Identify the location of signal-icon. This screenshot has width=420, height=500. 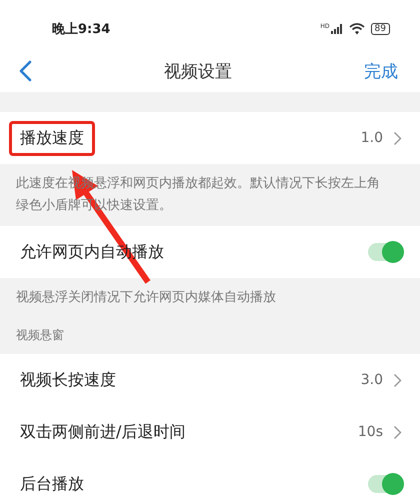
(336, 29).